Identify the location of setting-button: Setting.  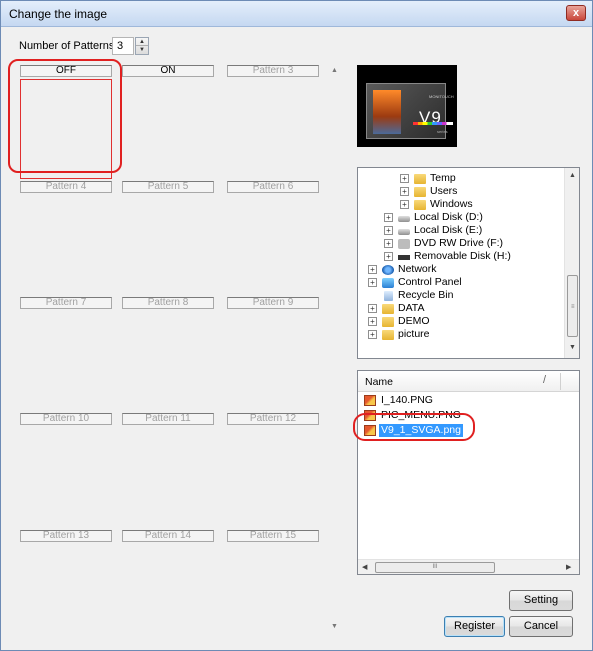
(541, 600).